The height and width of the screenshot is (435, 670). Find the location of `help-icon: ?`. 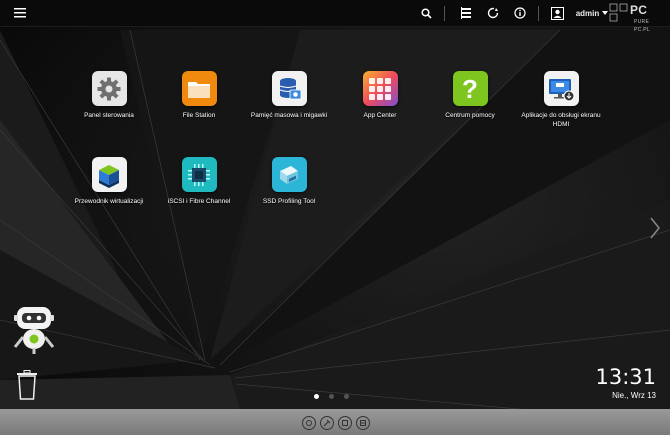

help-icon: ? is located at coordinates (470, 88).